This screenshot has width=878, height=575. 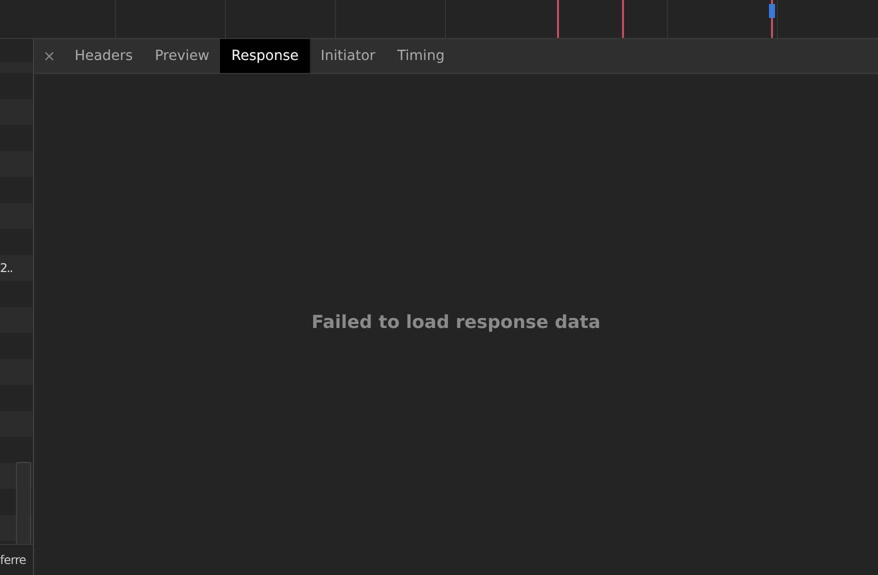 What do you see at coordinates (16, 559) in the screenshot?
I see `status-text: ferre` at bounding box center [16, 559].